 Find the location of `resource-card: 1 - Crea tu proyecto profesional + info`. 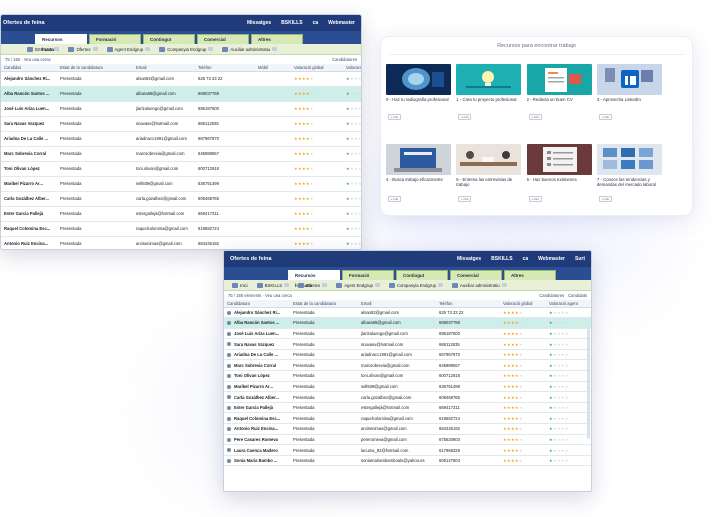

resource-card: 1 - Crea tu proyecto profesional + info is located at coordinates (489, 101).